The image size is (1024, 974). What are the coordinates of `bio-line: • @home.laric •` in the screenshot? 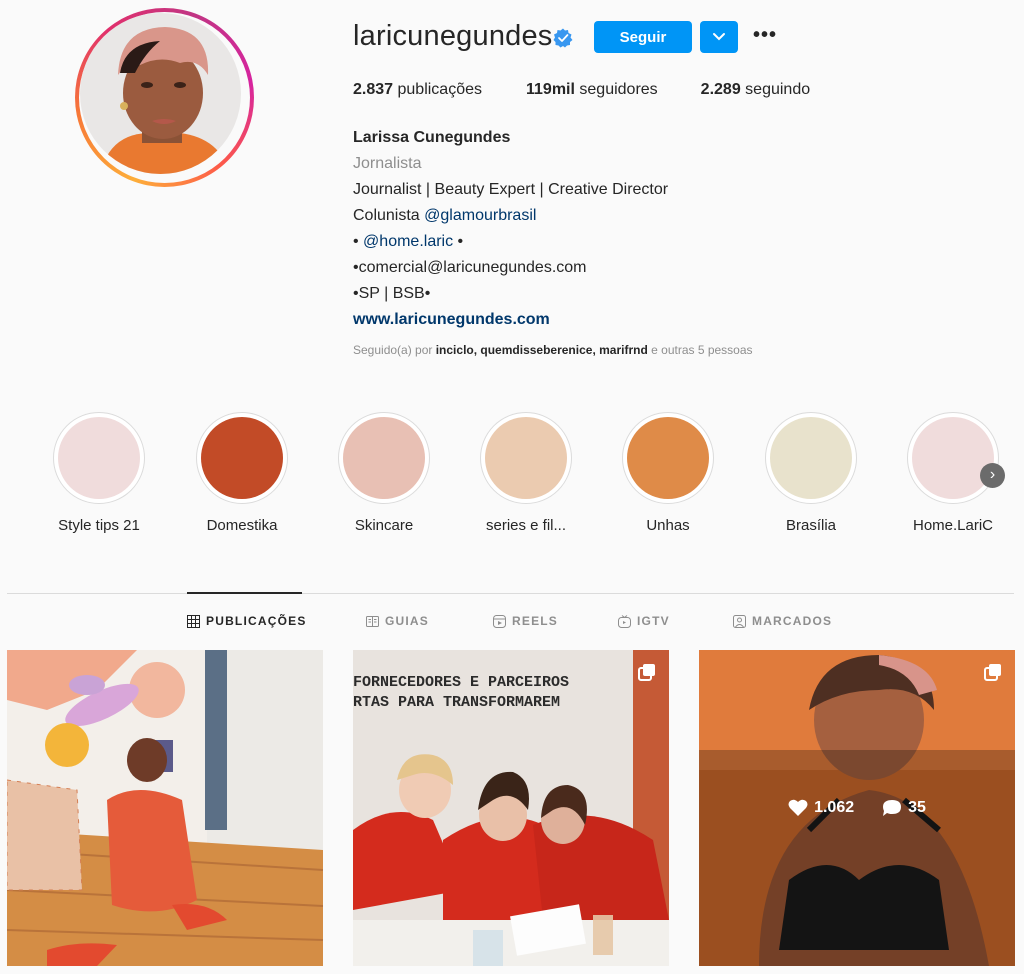 It's located at (408, 241).